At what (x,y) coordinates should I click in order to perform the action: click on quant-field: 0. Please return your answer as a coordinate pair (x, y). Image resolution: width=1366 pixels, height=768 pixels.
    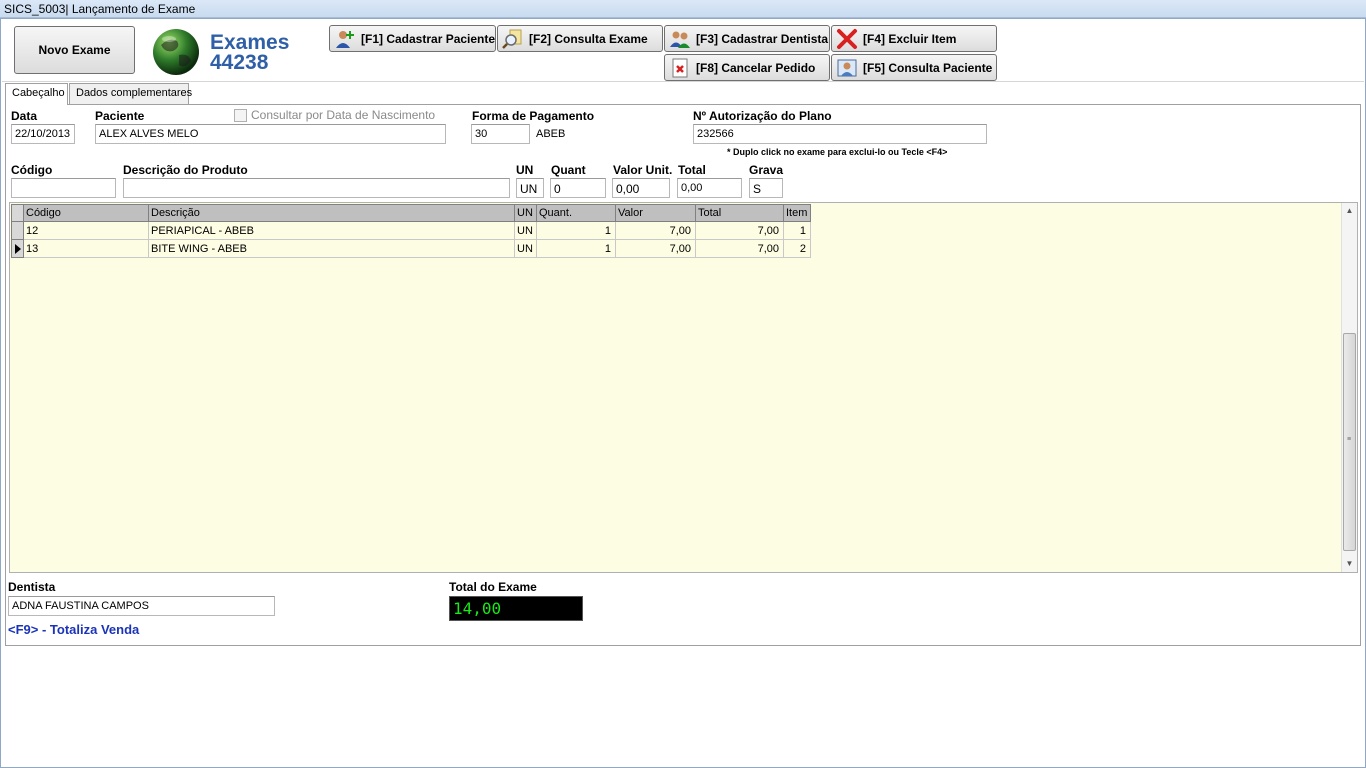
    Looking at the image, I should click on (578, 188).